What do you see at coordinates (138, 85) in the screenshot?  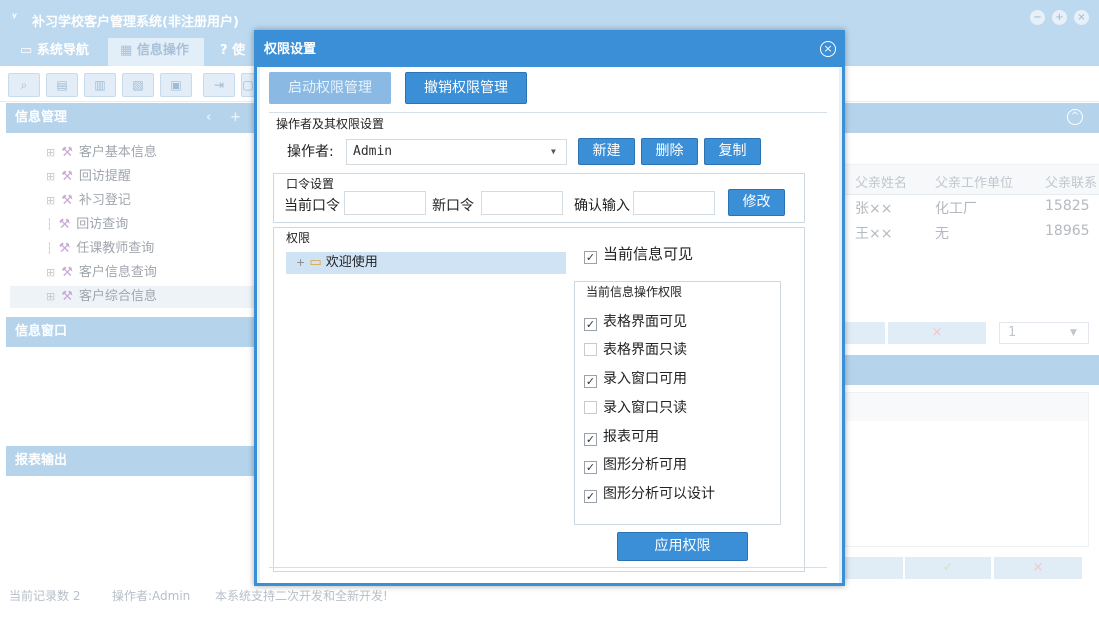 I see `toolbar-button-4: ▧` at bounding box center [138, 85].